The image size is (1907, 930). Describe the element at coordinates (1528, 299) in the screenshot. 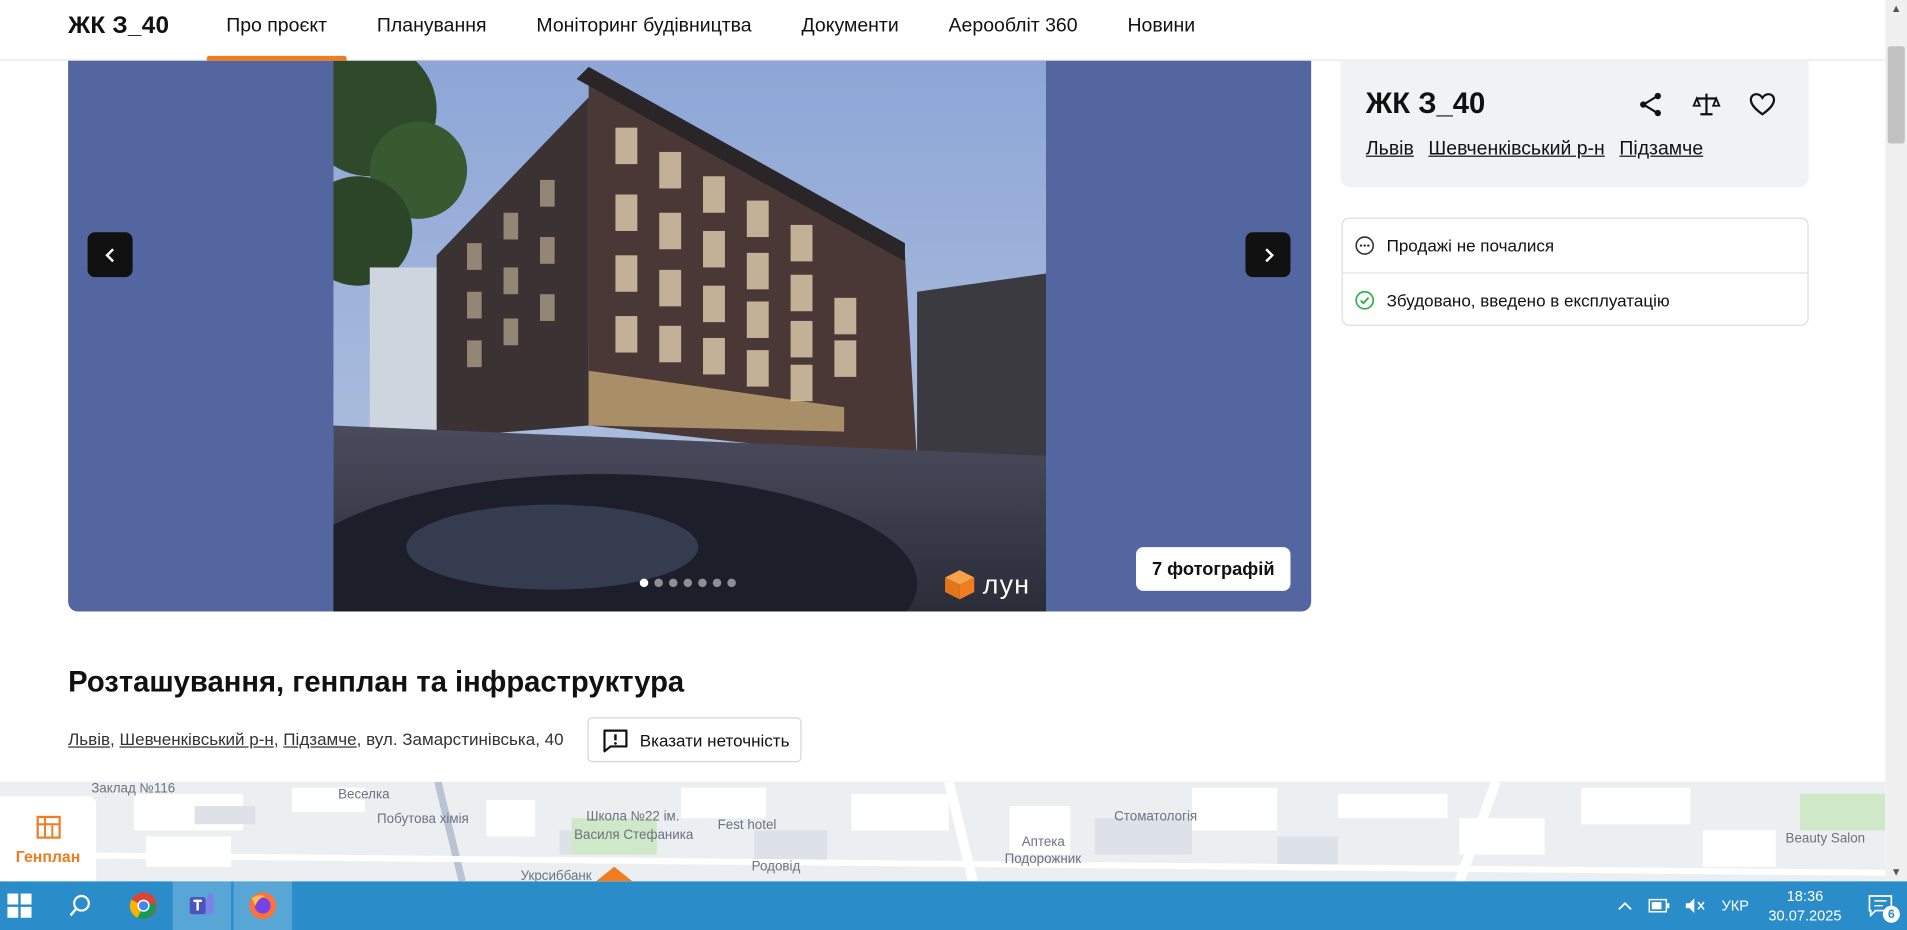

I see `build-status-text: Збудовано, введено в експлуатацію` at that location.